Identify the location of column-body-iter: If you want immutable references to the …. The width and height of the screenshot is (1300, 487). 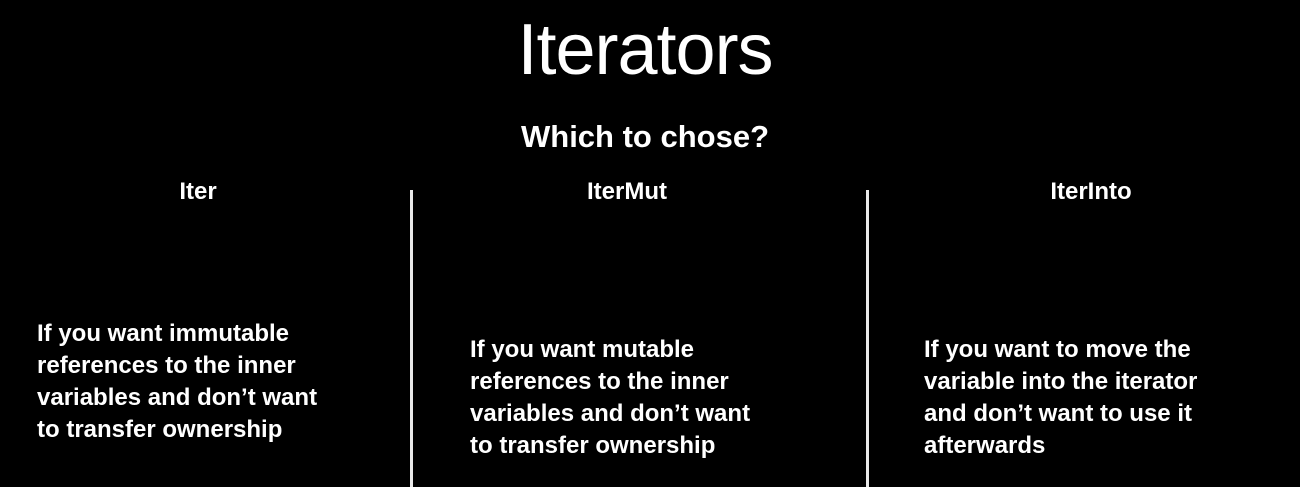
(177, 381).